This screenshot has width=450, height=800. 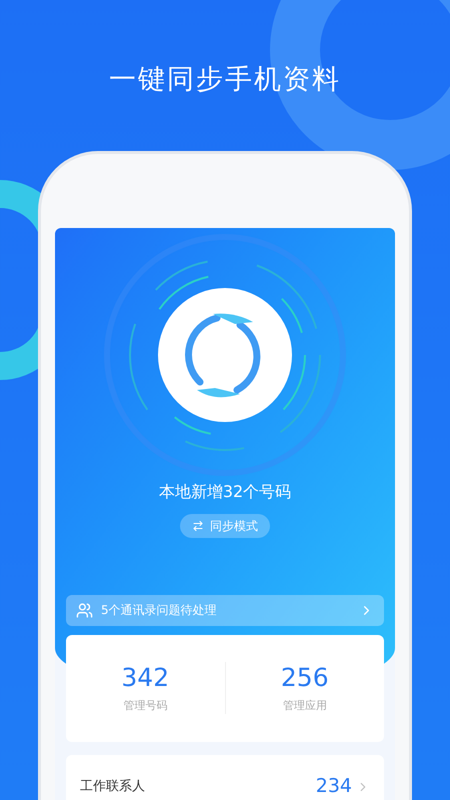 I want to click on stat-value: 256, so click(x=304, y=678).